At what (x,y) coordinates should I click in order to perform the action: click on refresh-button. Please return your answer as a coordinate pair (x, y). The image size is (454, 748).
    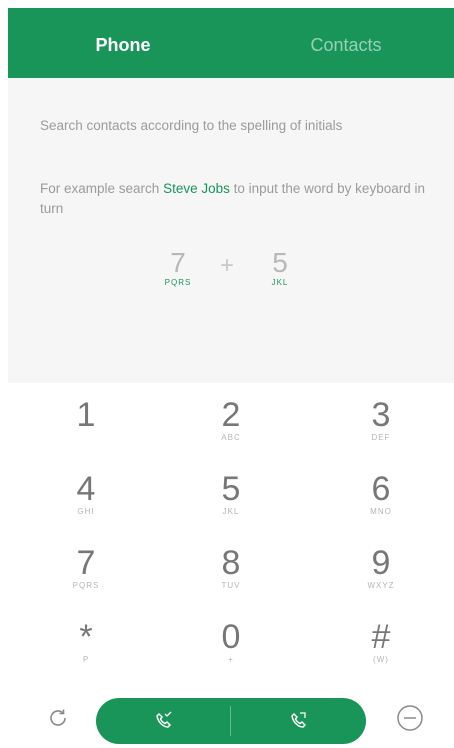
    Looking at the image, I should click on (58, 718).